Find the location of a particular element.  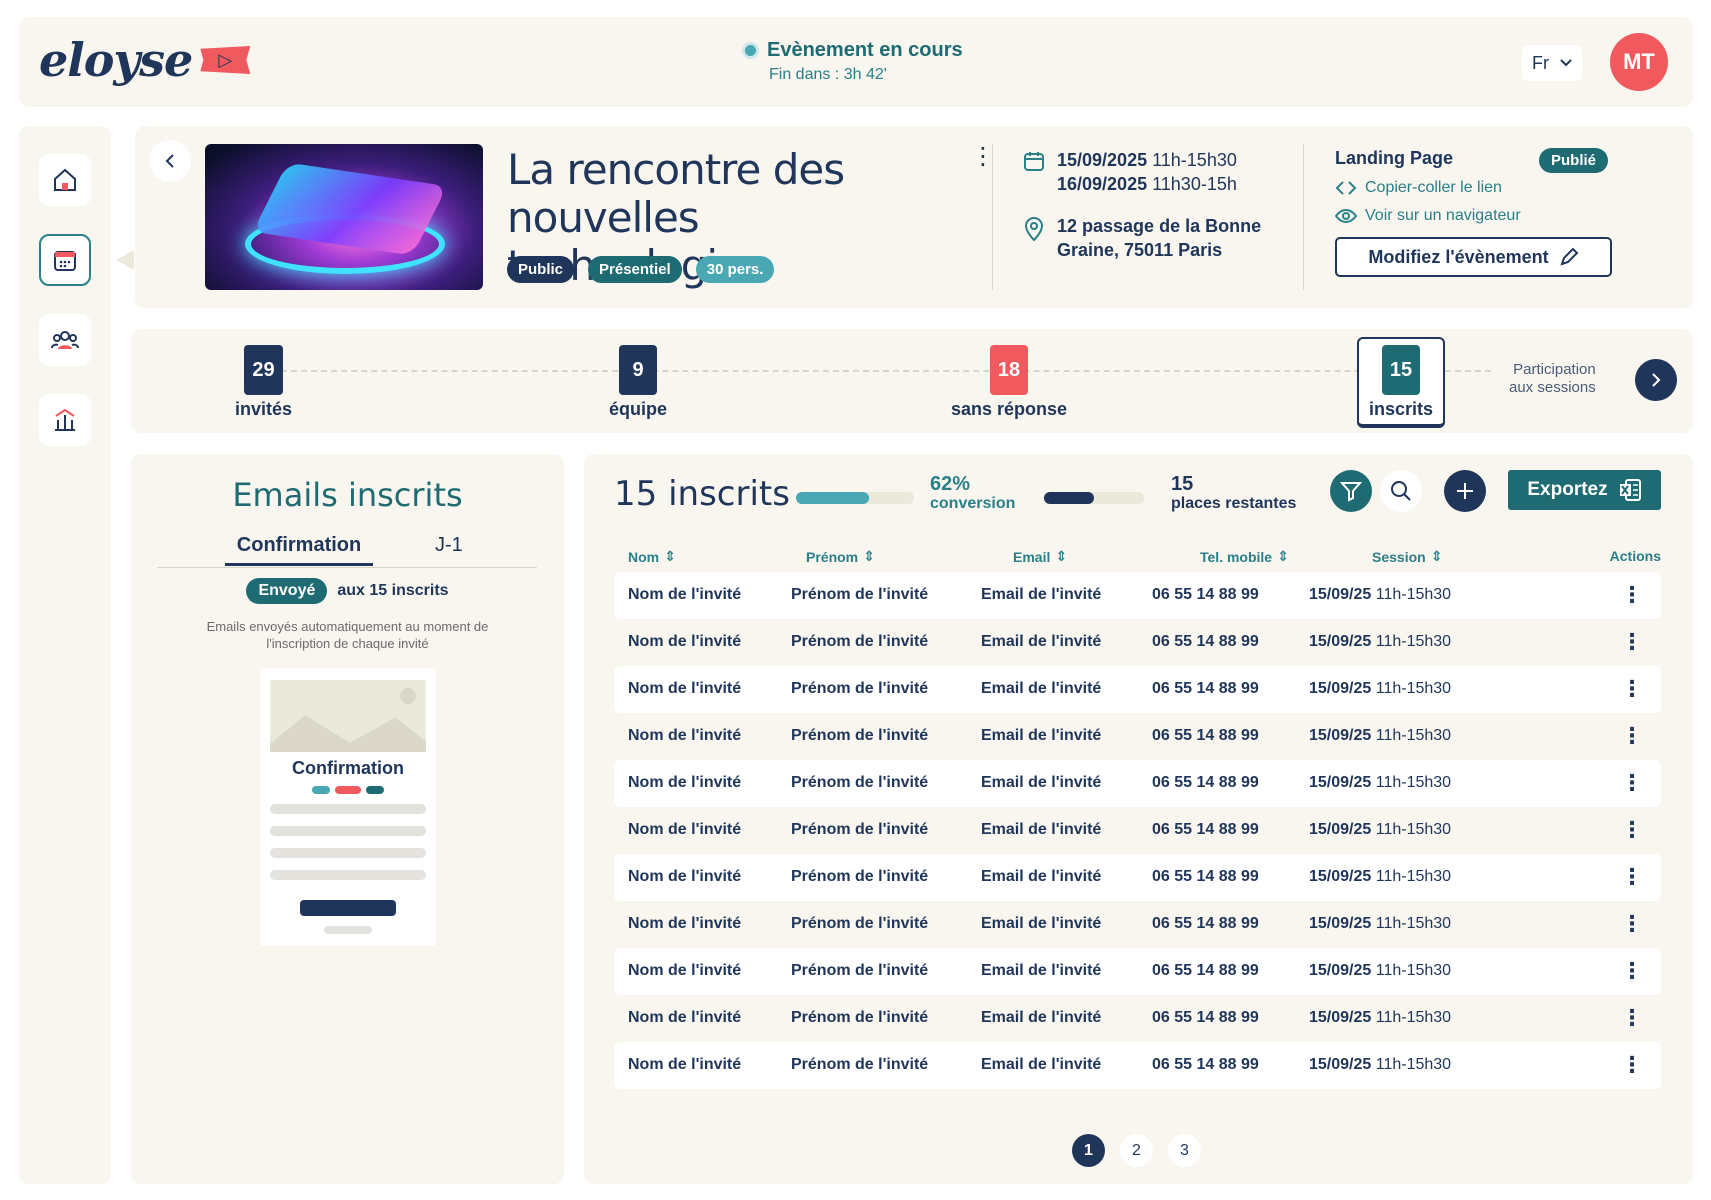

search-button is located at coordinates (1401, 491).